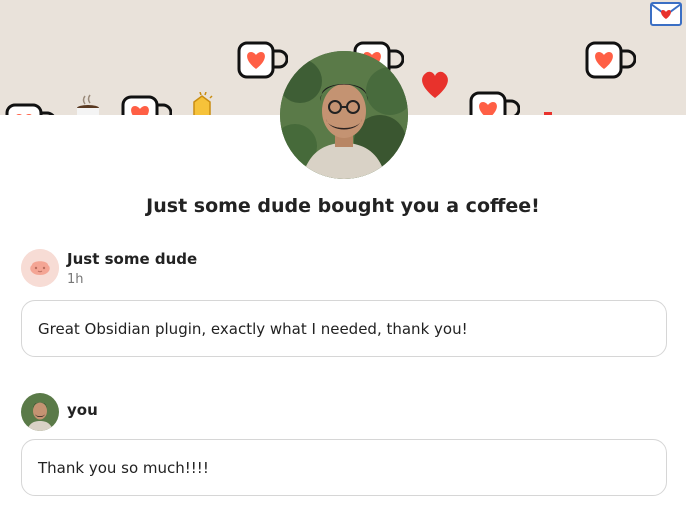 This screenshot has width=686, height=517. I want to click on envelope-heart-icon, so click(666, 14).